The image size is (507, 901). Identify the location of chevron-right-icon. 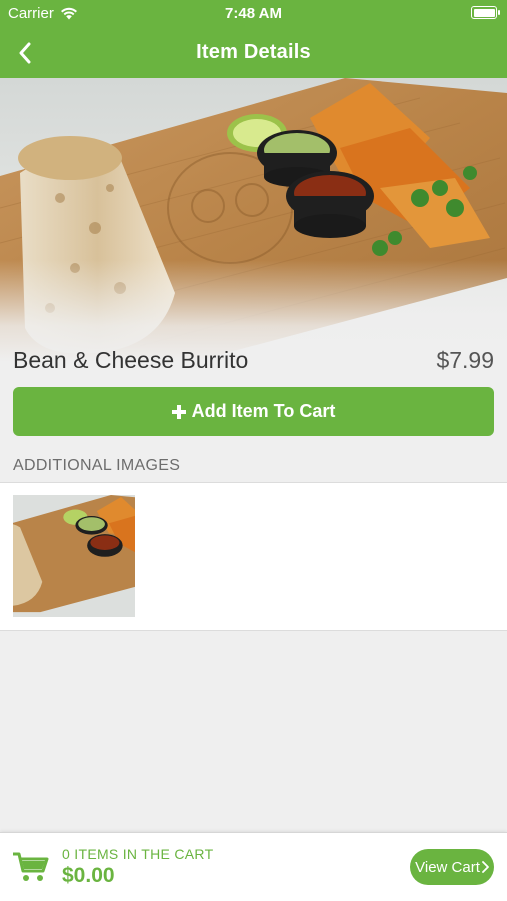
(485, 867).